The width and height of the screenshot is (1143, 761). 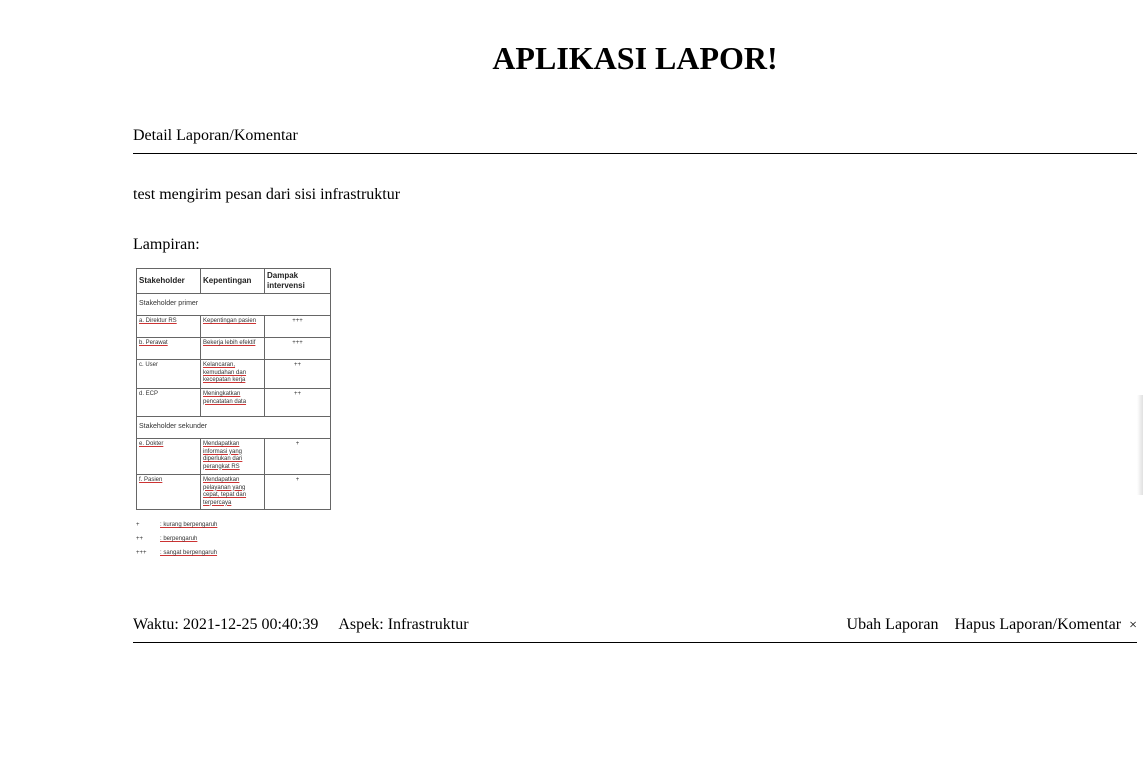 What do you see at coordinates (635, 58) in the screenshot?
I see `app-title: APLIKASI LAPOR!` at bounding box center [635, 58].